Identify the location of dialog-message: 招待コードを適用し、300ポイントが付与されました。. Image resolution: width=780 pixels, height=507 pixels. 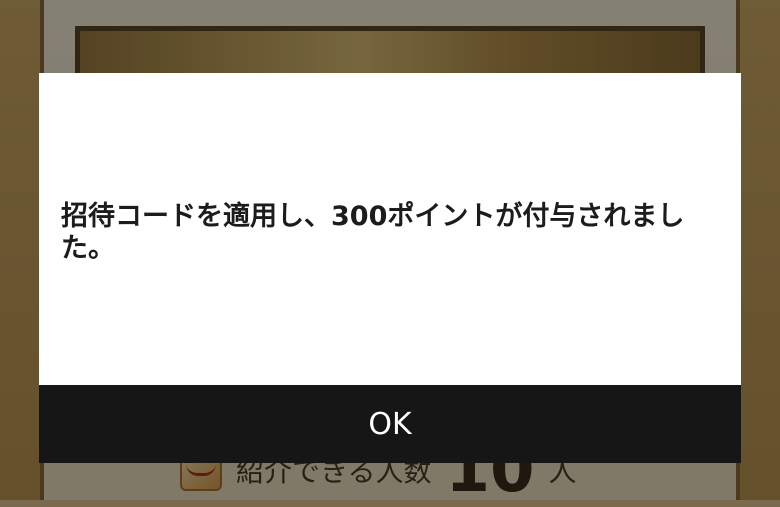
(373, 232).